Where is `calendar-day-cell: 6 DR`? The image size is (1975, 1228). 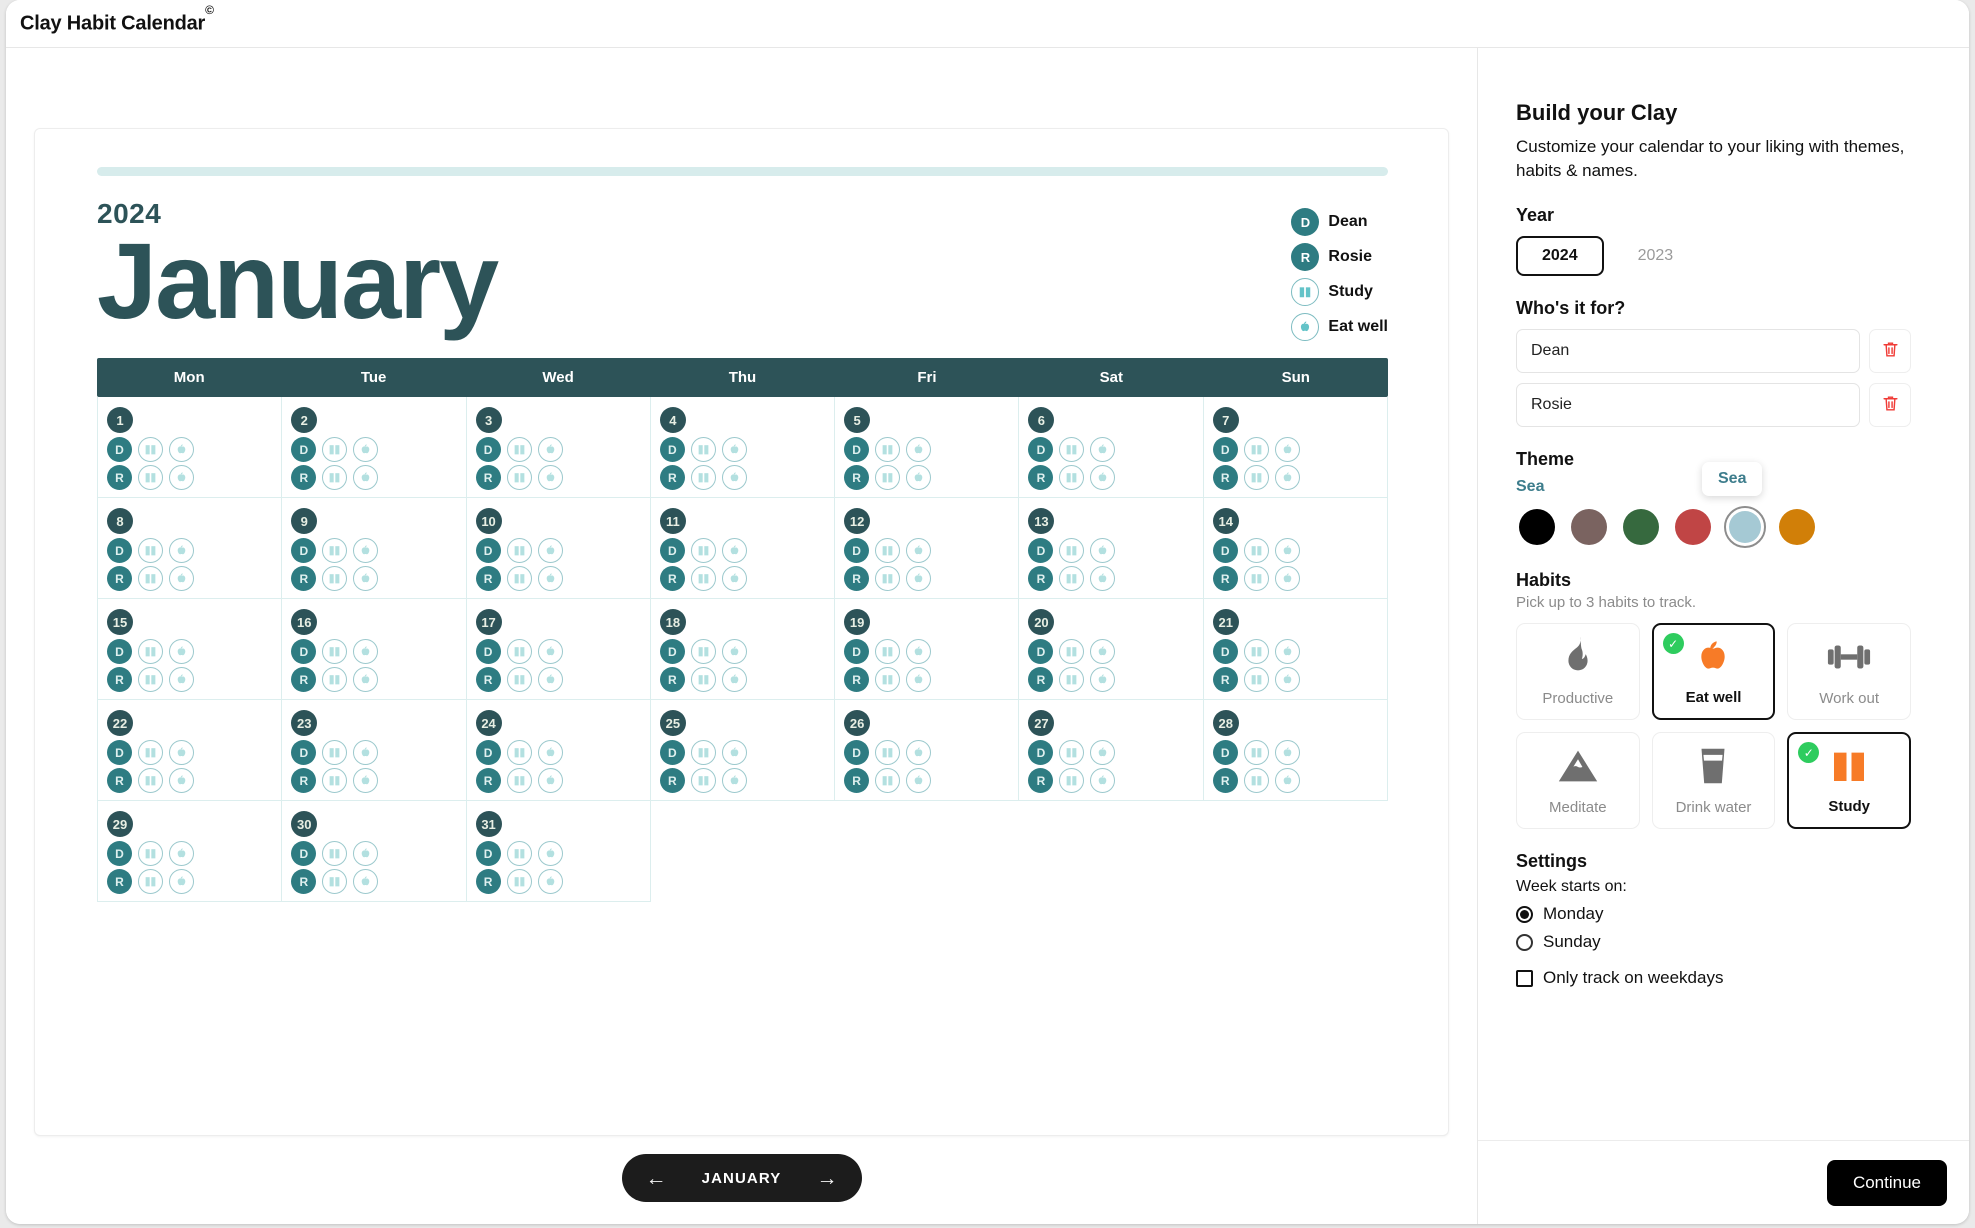
calendar-day-cell: 6 DR is located at coordinates (1111, 447).